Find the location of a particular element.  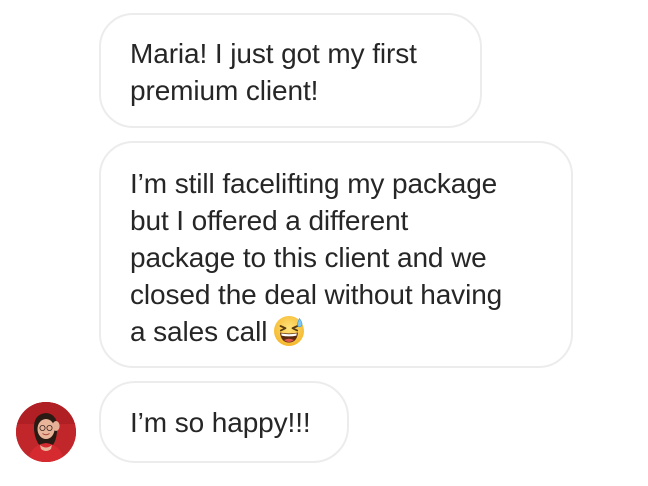

message-text-segment: a sales call is located at coordinates (199, 331).